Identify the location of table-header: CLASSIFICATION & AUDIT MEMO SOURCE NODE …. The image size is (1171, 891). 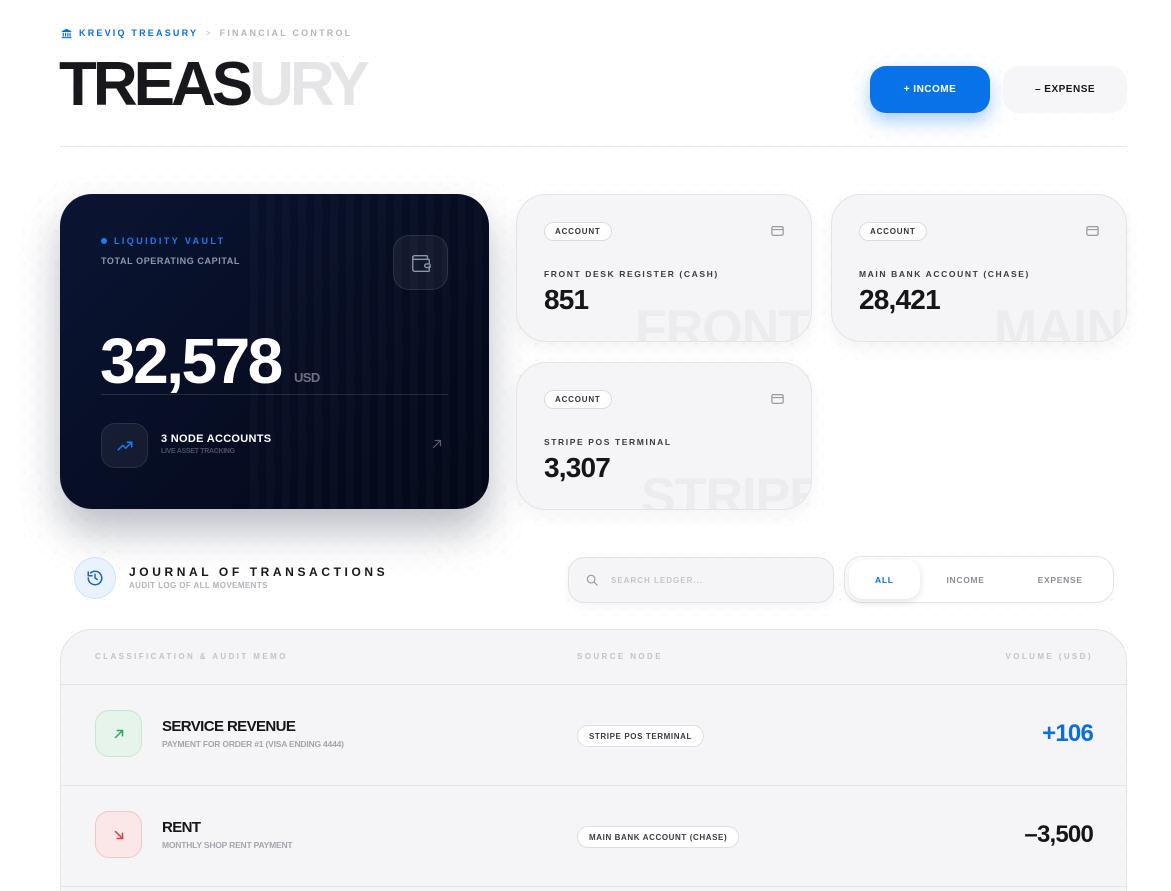
(593, 657).